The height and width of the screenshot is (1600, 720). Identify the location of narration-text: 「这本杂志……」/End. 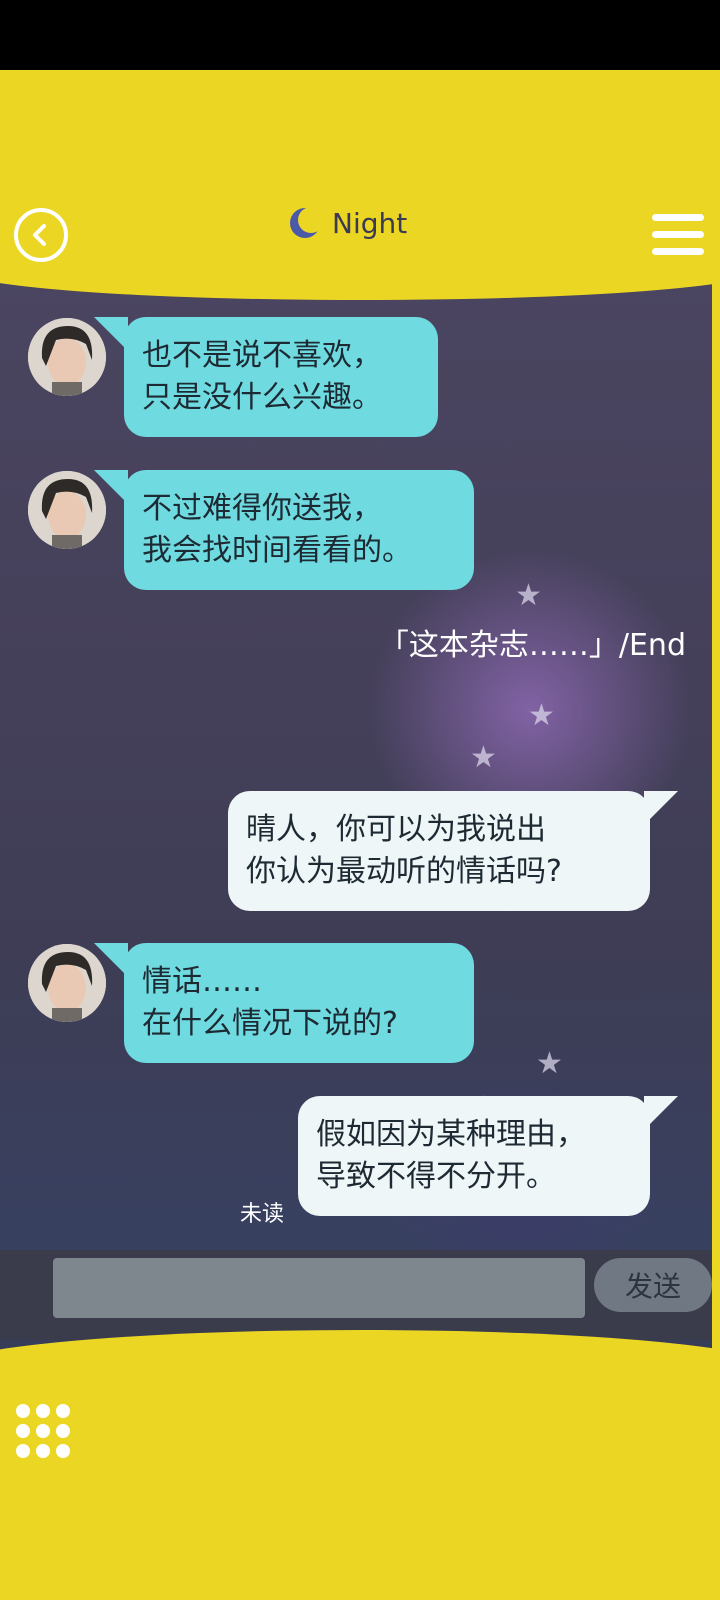
(532, 645).